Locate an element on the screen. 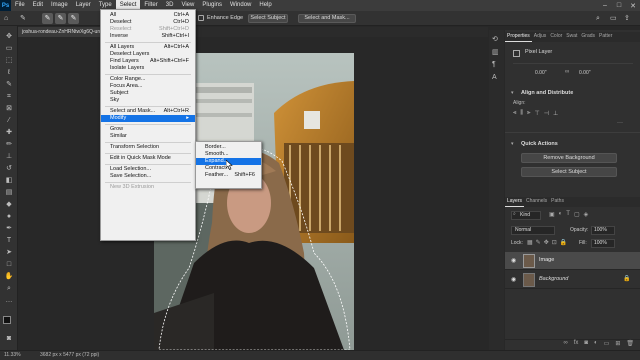 Image resolution: width=640 pixels, height=360 pixels. select-menu-item-deselect-layers: Deselect Layers is located at coordinates (148, 54).